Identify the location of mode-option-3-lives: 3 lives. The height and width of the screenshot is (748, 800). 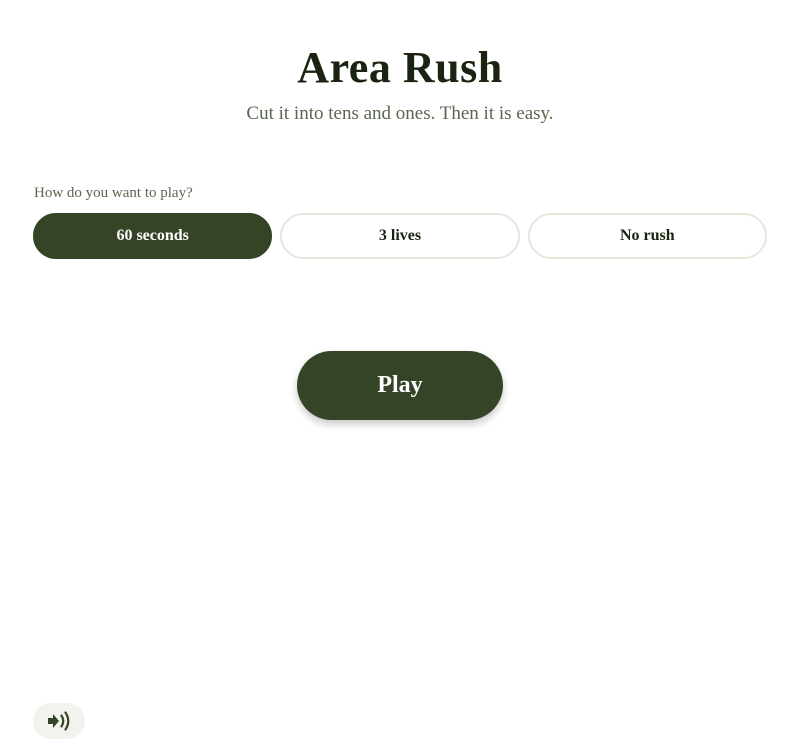
(400, 236).